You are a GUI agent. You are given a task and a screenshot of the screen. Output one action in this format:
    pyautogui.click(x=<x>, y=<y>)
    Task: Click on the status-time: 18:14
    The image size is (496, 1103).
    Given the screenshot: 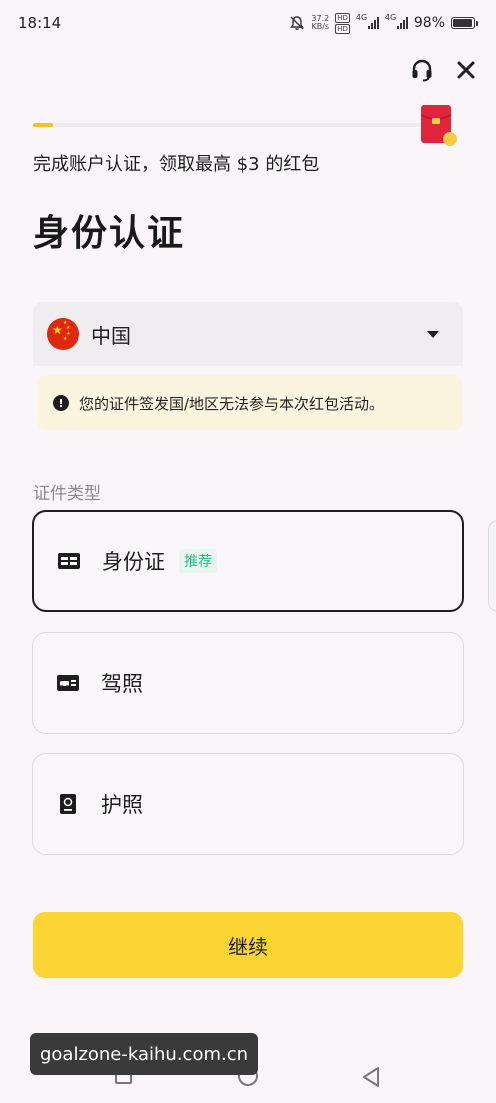 What is the action you would take?
    pyautogui.click(x=40, y=23)
    